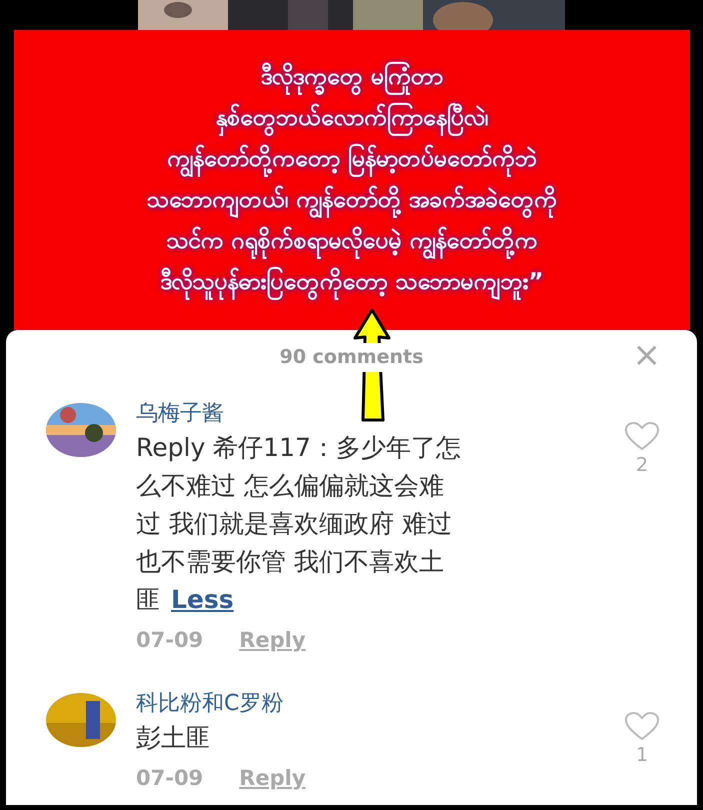 The image size is (703, 810). What do you see at coordinates (174, 738) in the screenshot?
I see `comment-text: 彭土匪` at bounding box center [174, 738].